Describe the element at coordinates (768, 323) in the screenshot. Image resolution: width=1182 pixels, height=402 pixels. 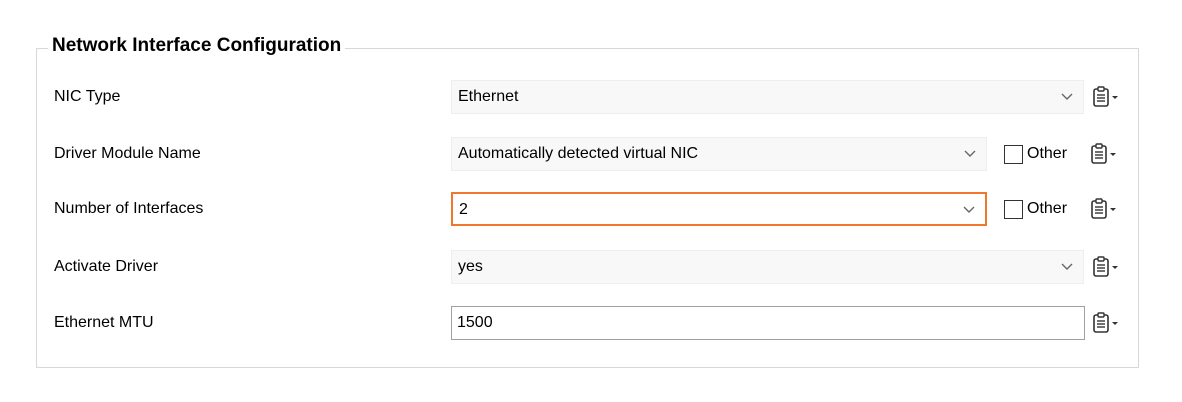
I see `ethernet-mtu-input: 1500` at that location.